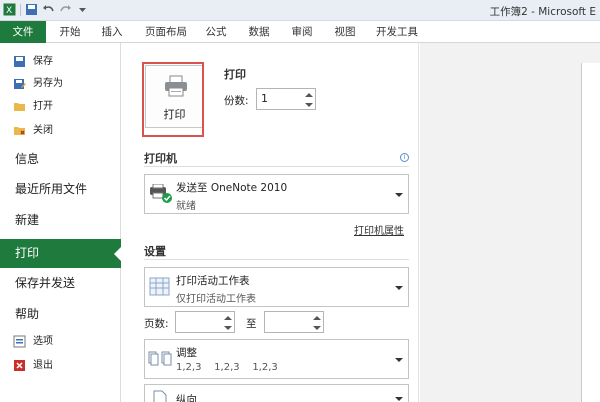 Image resolution: width=600 pixels, height=402 pixels. What do you see at coordinates (160, 358) in the screenshot?
I see `collate-icon` at bounding box center [160, 358].